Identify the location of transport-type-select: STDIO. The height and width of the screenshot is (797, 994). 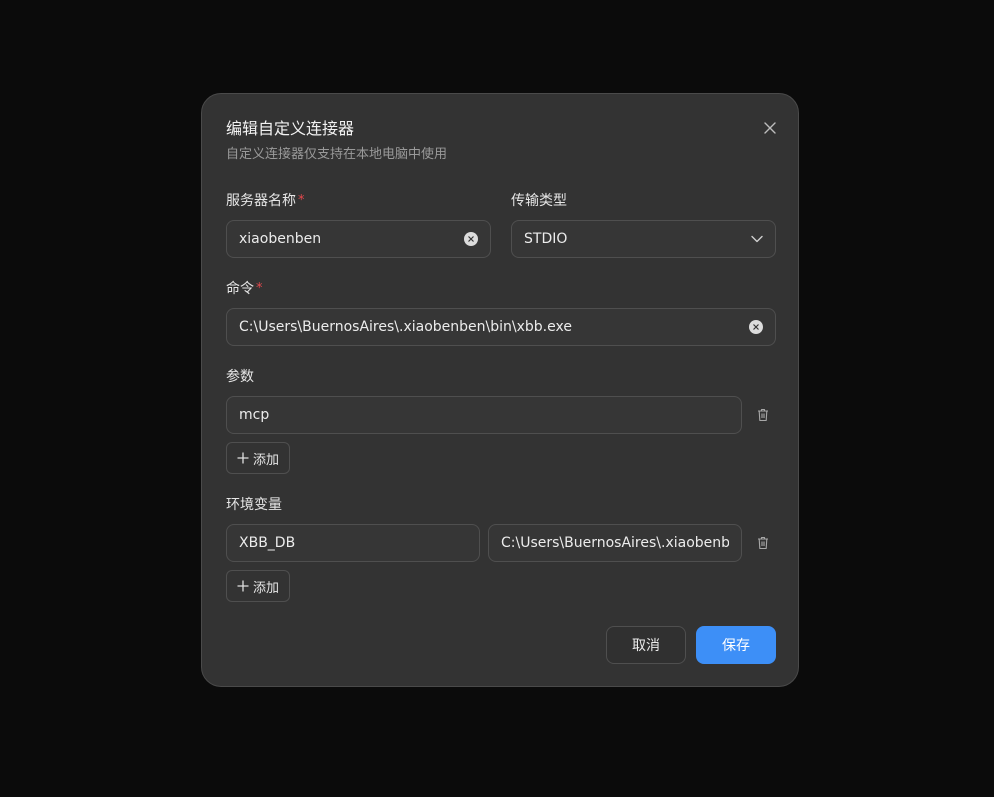
(643, 239).